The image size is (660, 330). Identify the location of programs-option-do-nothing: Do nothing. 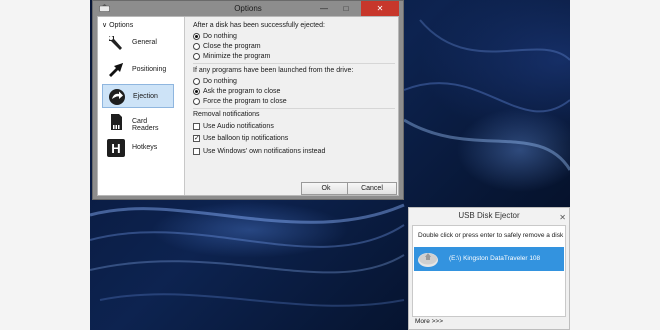
(215, 81).